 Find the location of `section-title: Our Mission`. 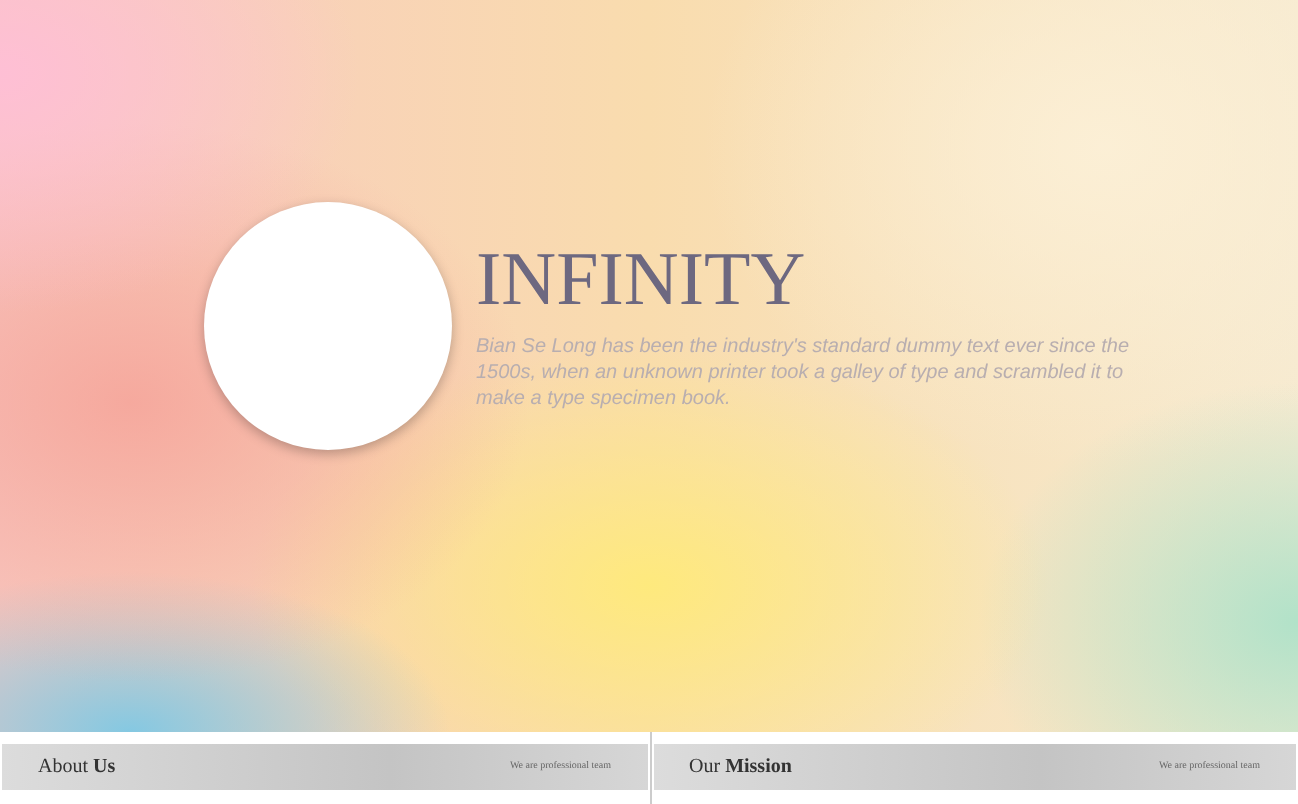

section-title: Our Mission is located at coordinates (740, 767).